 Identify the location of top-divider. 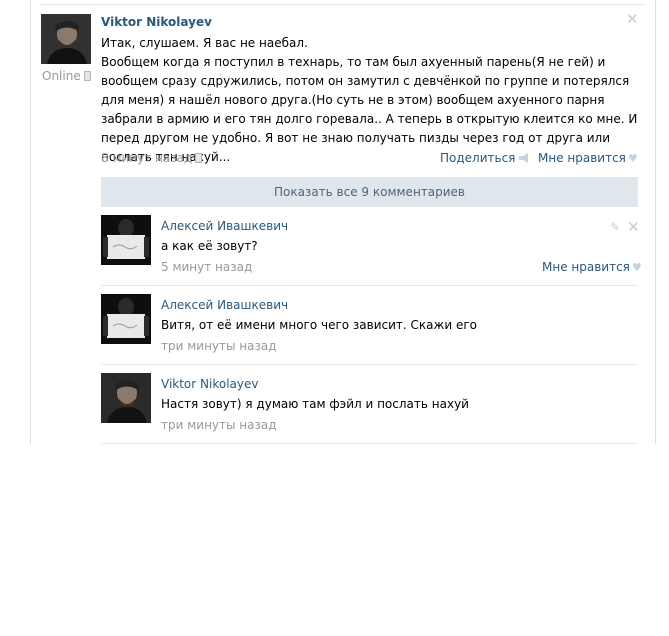
(342, 4).